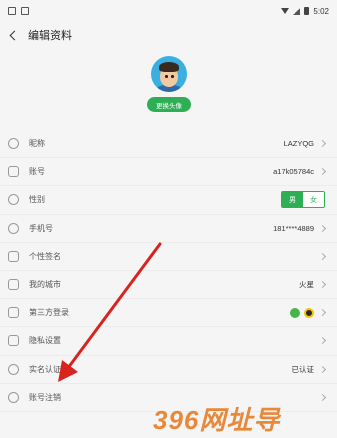  I want to click on edit-icon, so click(13, 256).